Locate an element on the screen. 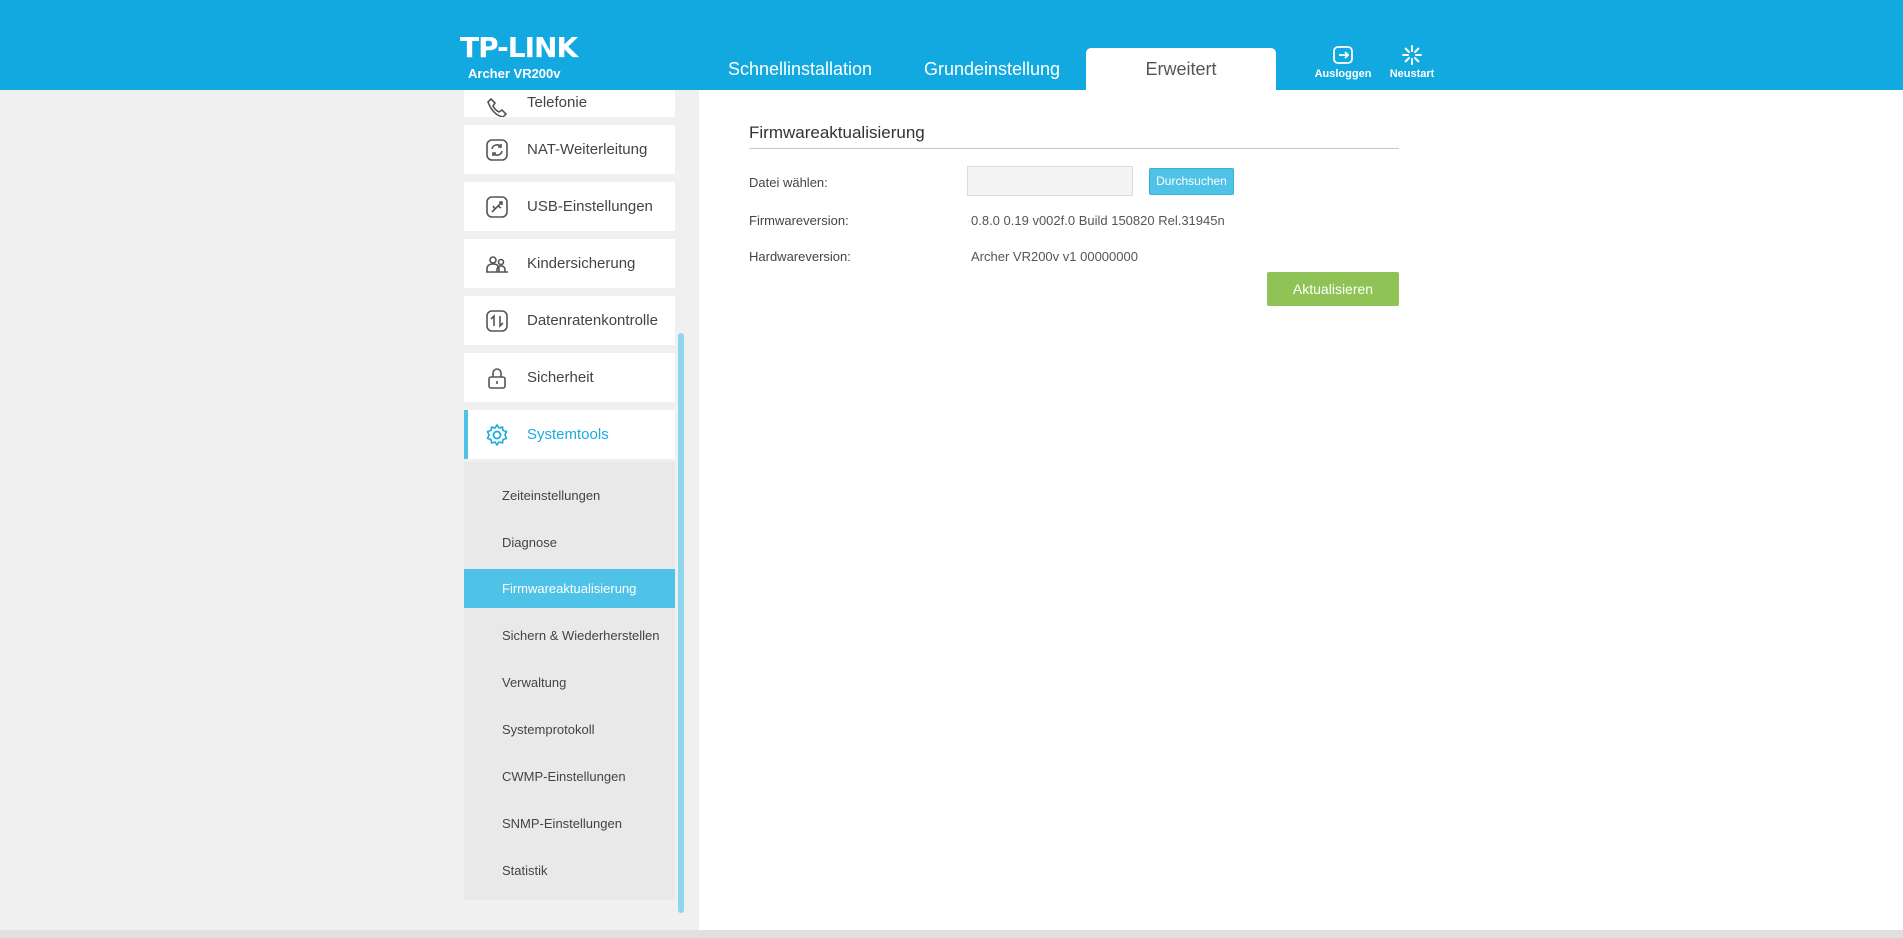  sidebar-item-label: Kindersicherung is located at coordinates (581, 263).